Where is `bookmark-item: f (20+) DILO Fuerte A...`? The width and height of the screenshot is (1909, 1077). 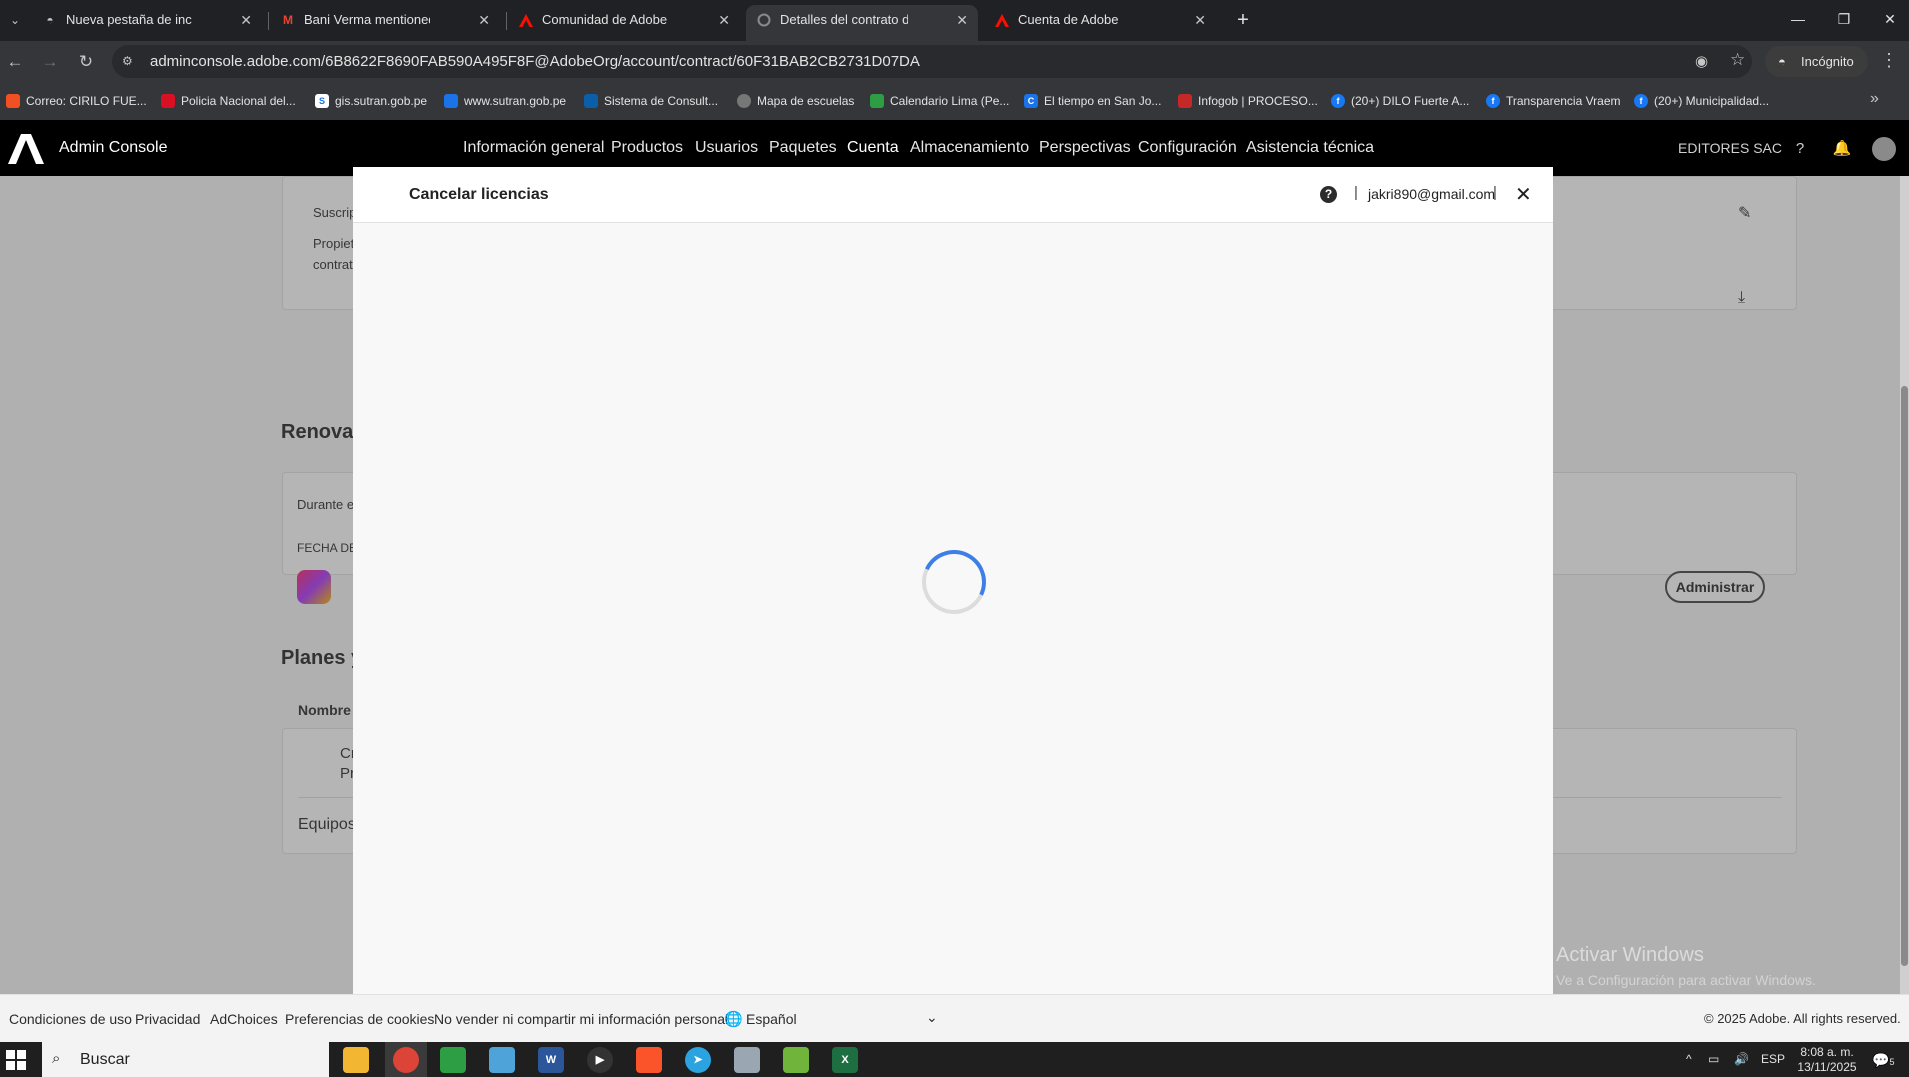 bookmark-item: f (20+) DILO Fuerte A... is located at coordinates (1400, 101).